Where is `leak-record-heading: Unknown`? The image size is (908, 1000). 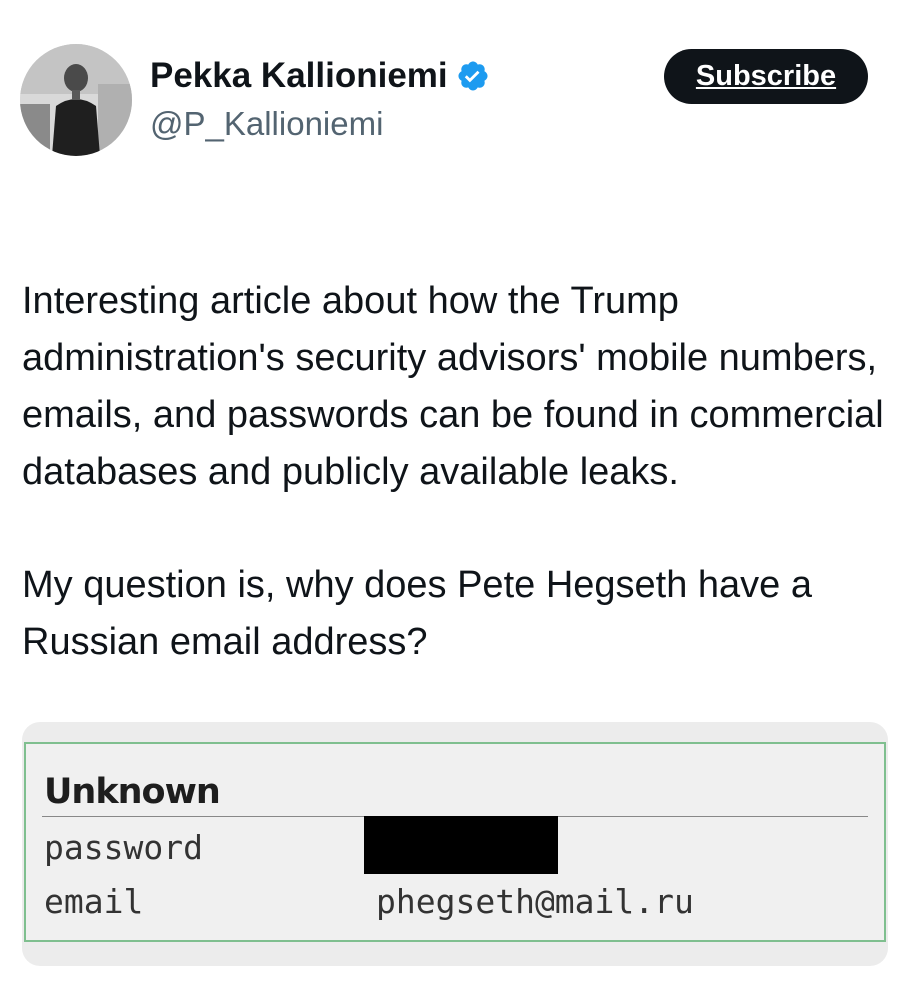 leak-record-heading: Unknown is located at coordinates (132, 792).